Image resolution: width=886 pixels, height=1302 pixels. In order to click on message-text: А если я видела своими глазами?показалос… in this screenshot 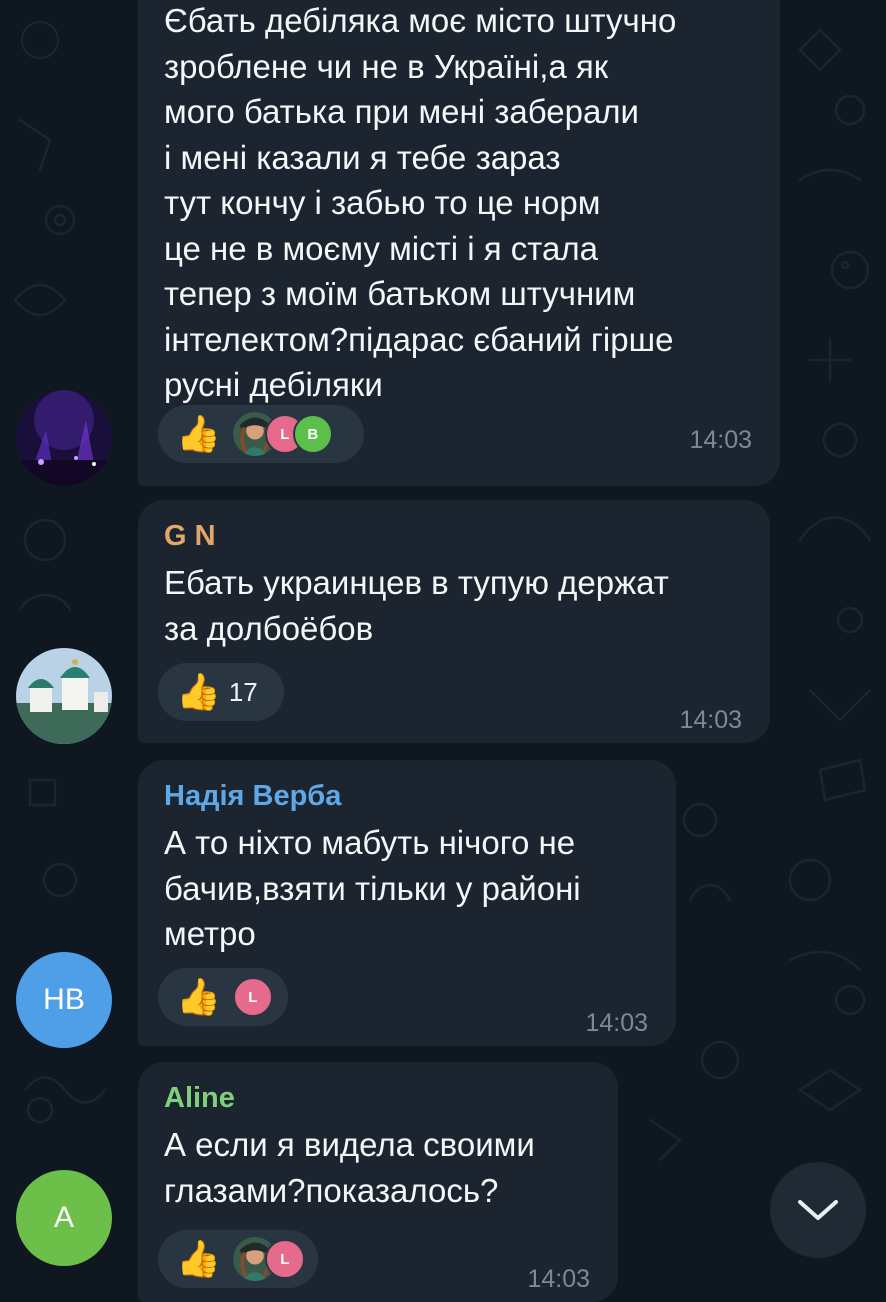, I will do `click(349, 1167)`.